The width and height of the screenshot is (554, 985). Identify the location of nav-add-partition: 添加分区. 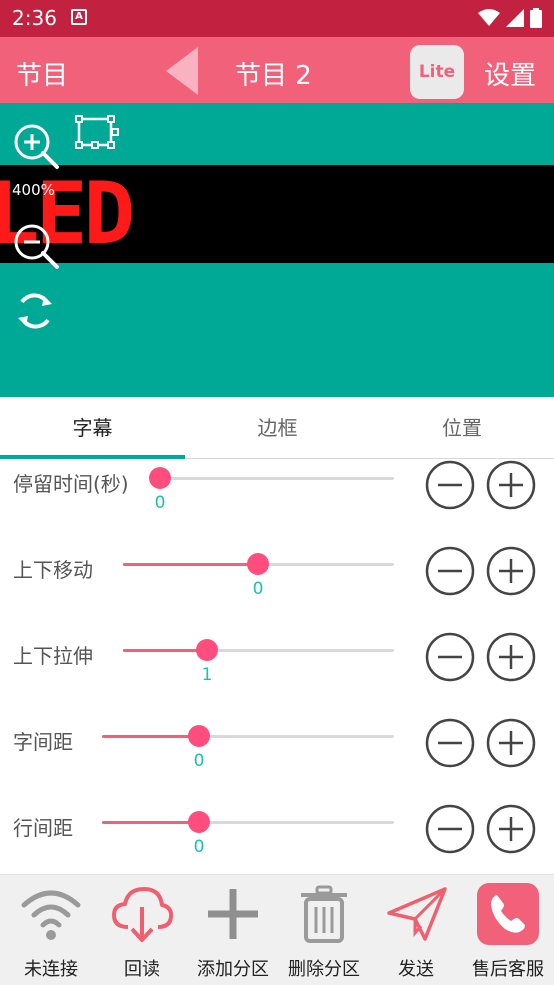
(233, 930).